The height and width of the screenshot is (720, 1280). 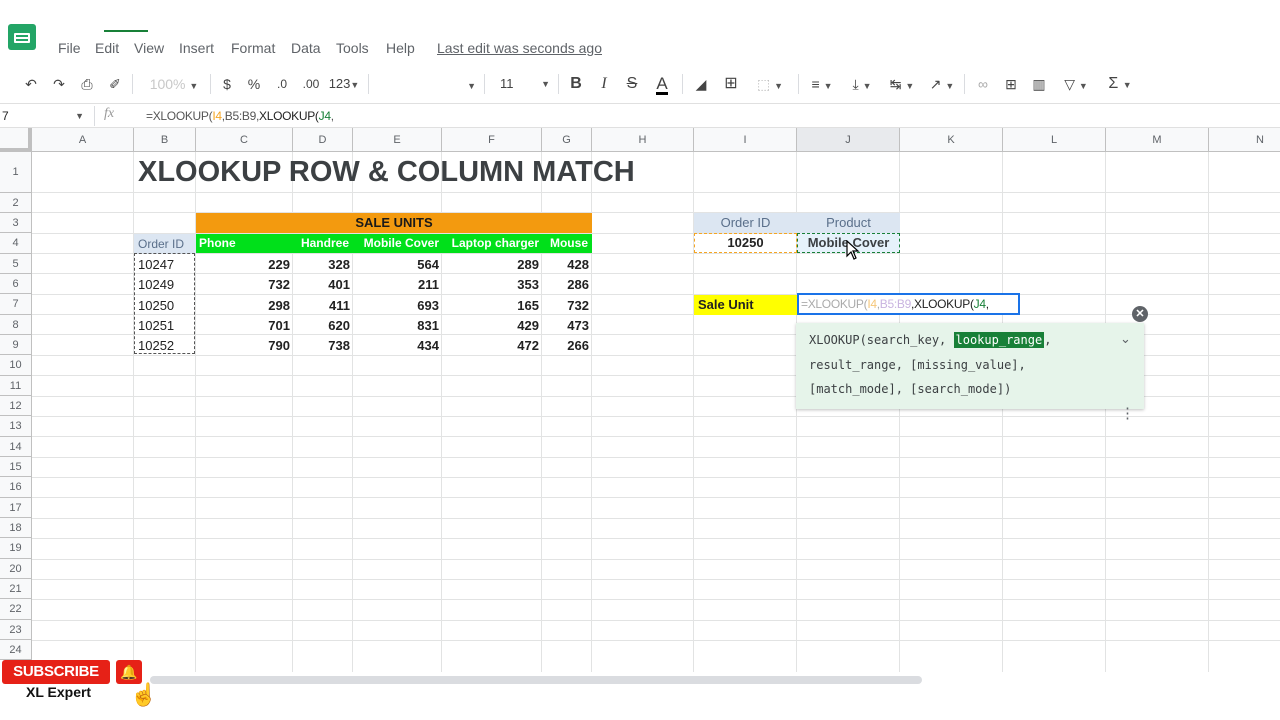 I want to click on value-cell: 428, so click(x=567, y=264).